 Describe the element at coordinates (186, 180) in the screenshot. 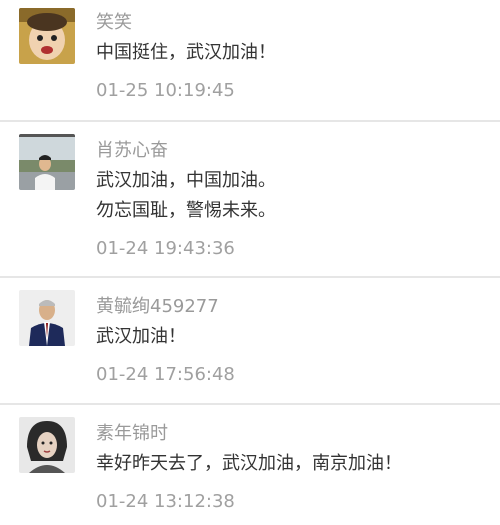

I see `comment-text-line: 武汉加油，中国加油。` at that location.